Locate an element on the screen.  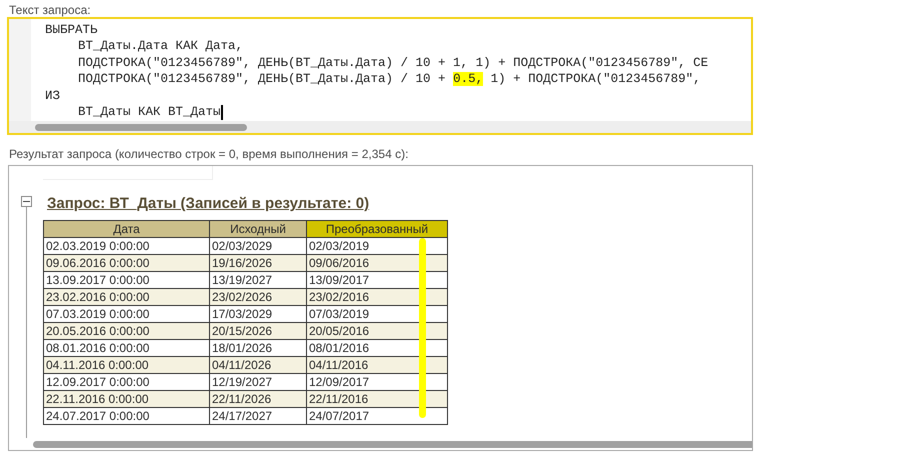
code-keyword: ВЫБРАТЬ is located at coordinates (71, 30).